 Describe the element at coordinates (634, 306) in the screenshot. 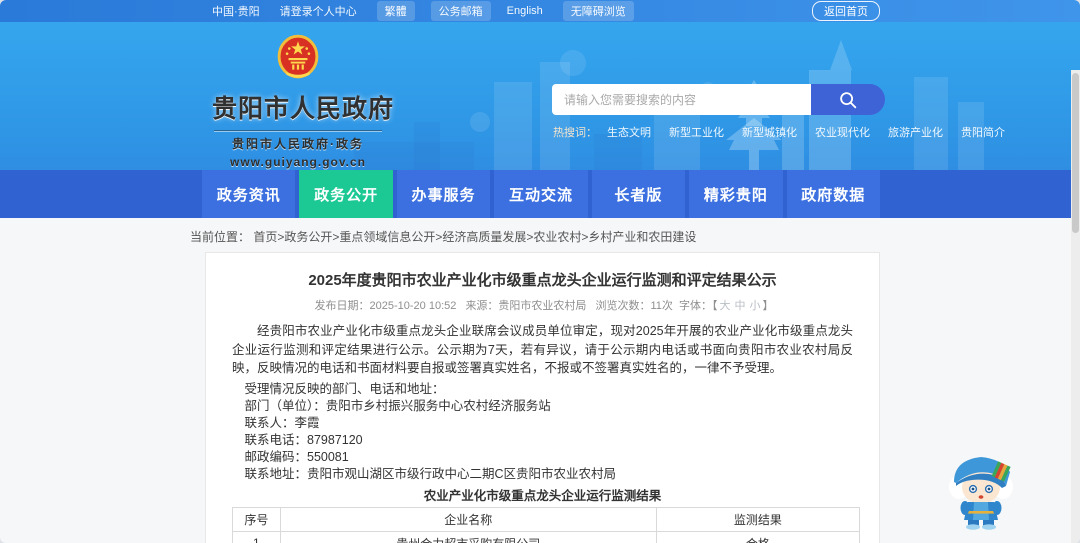

I see `view-count: 浏览次数：11次` at that location.